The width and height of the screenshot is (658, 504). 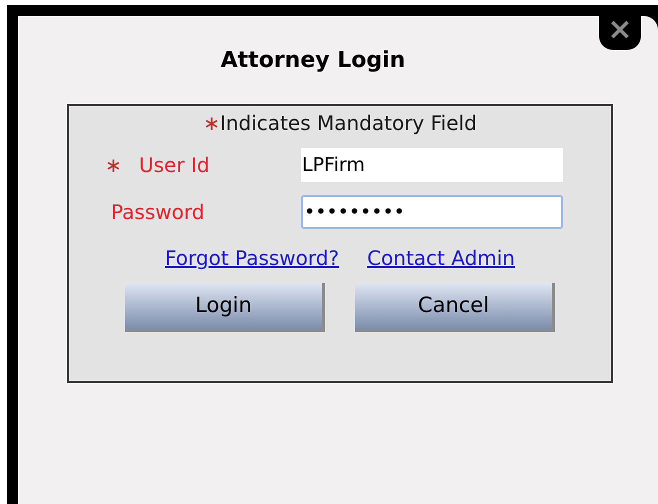 What do you see at coordinates (455, 307) in the screenshot?
I see `dialog-button: Cancel` at bounding box center [455, 307].